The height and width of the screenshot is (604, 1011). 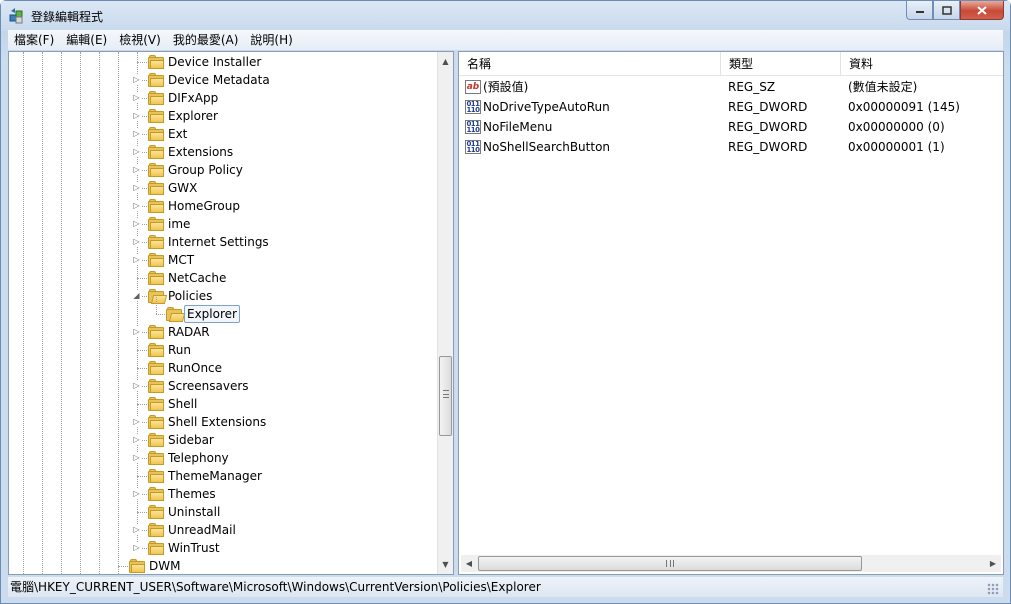 What do you see at coordinates (223, 296) in the screenshot?
I see `tree-item: ◢ Policies` at bounding box center [223, 296].